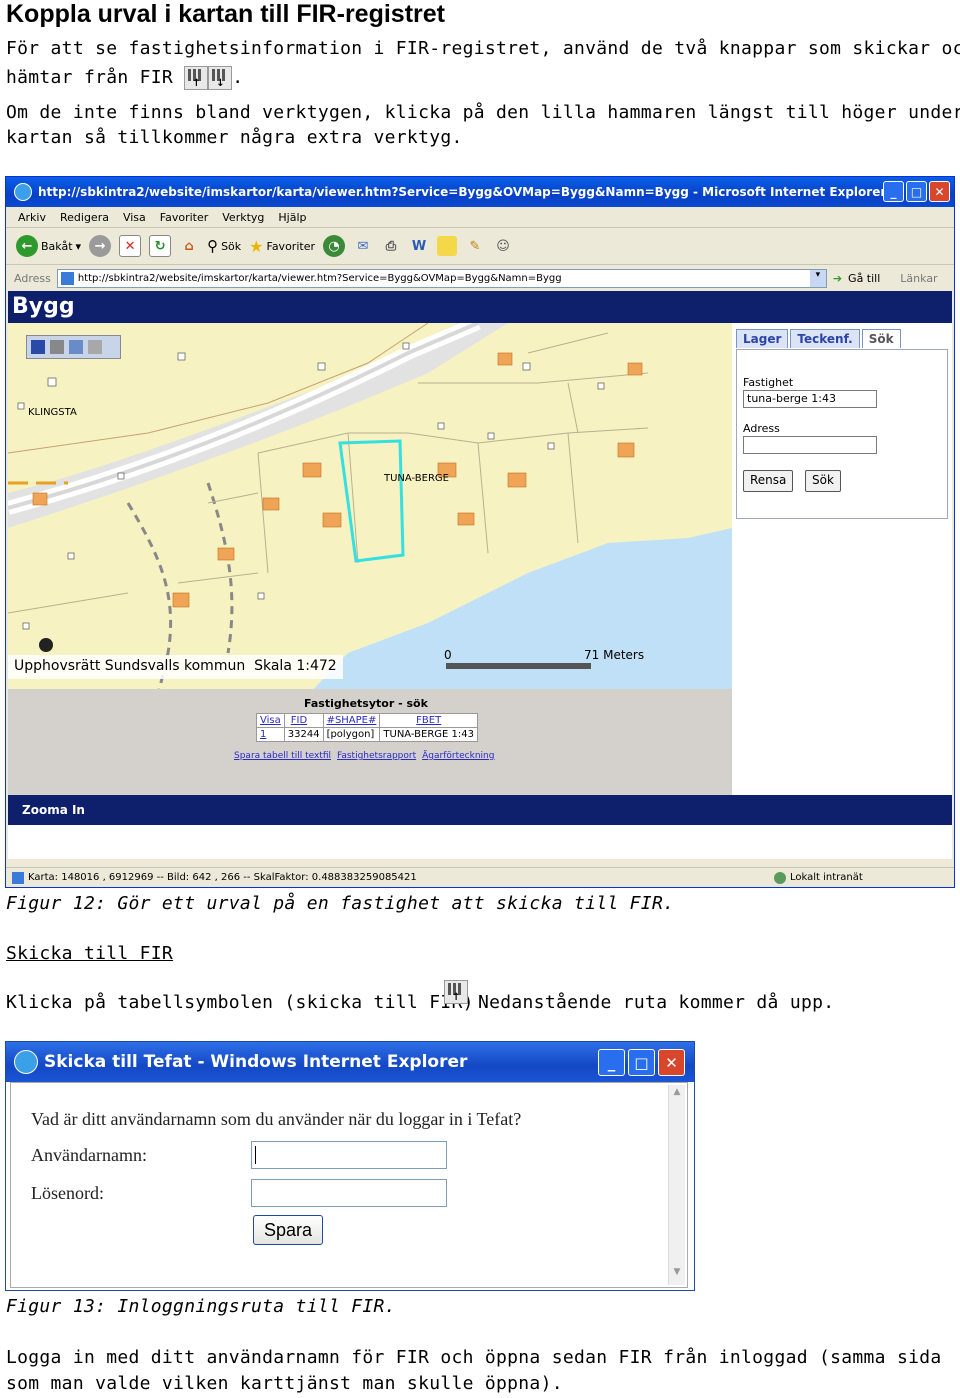 The height and width of the screenshot is (1398, 960). I want to click on address-label: Adress, so click(32, 278).